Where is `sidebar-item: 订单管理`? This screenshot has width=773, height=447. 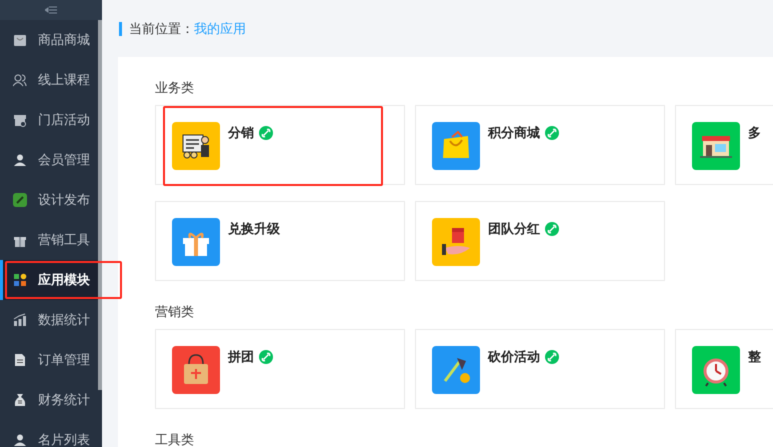
sidebar-item: 订单管理 is located at coordinates (51, 360).